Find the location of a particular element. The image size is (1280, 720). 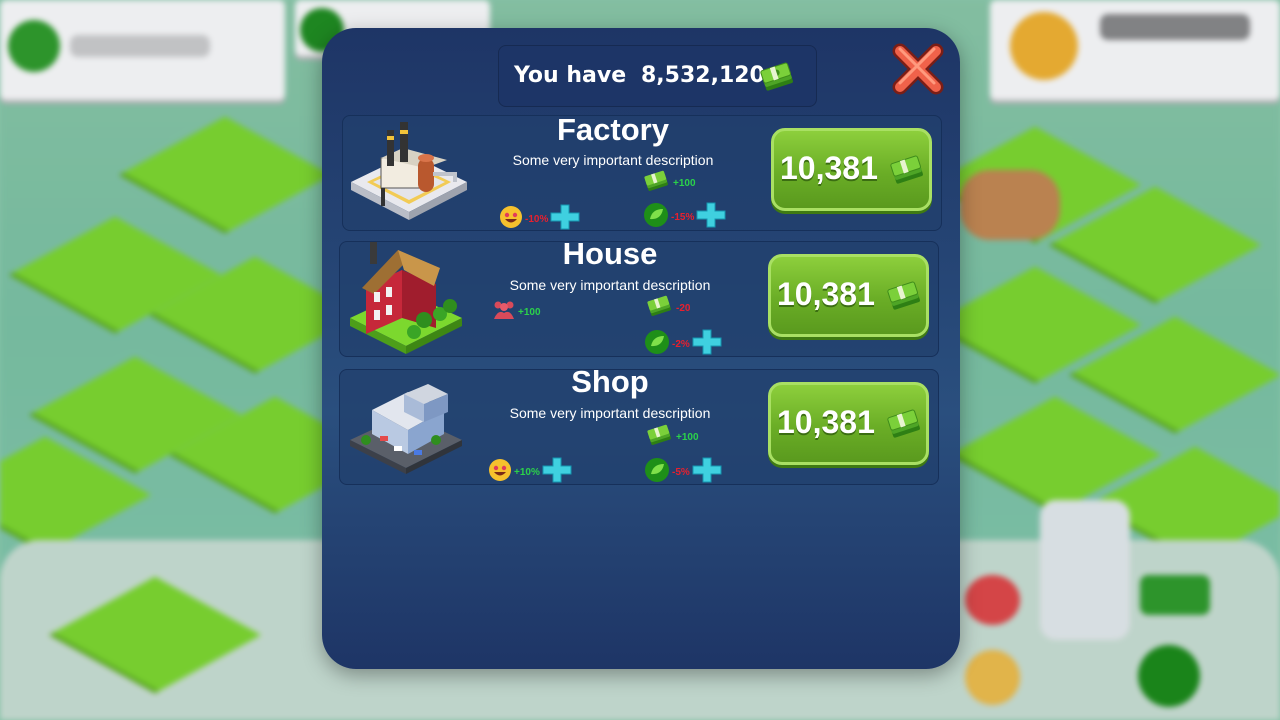

stat-ecology: -5% is located at coordinates (683, 472).